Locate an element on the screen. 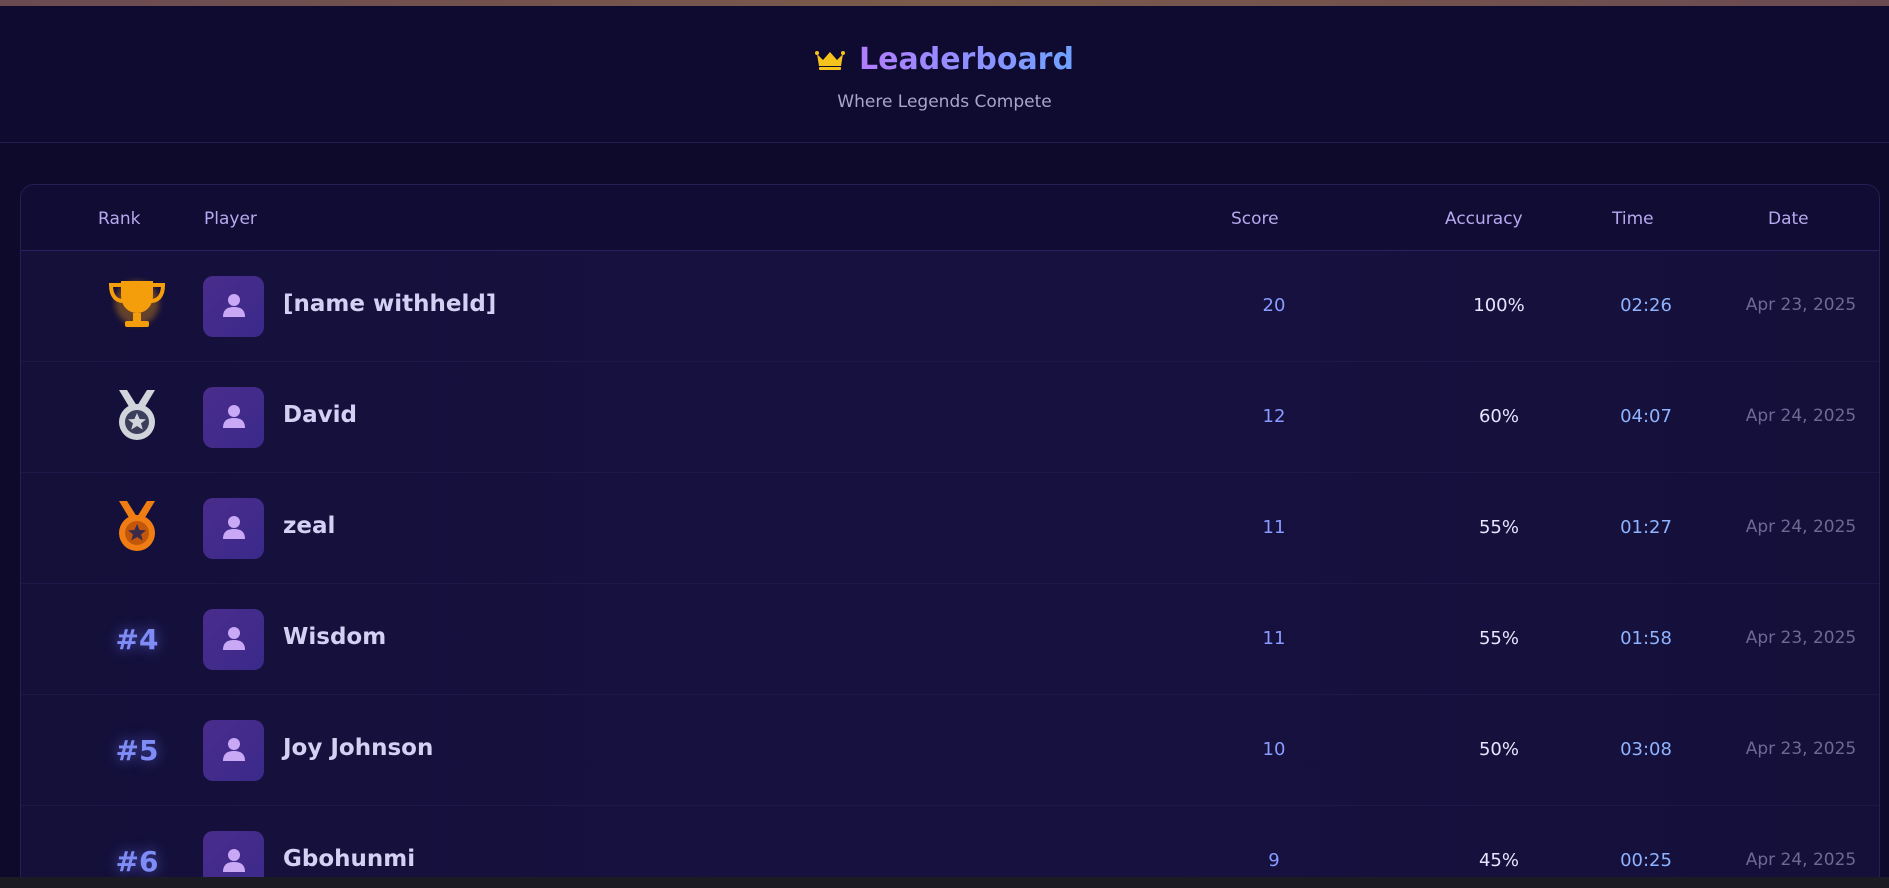 This screenshot has width=1889, height=888. accuracy-value: 60% is located at coordinates (1498, 416).